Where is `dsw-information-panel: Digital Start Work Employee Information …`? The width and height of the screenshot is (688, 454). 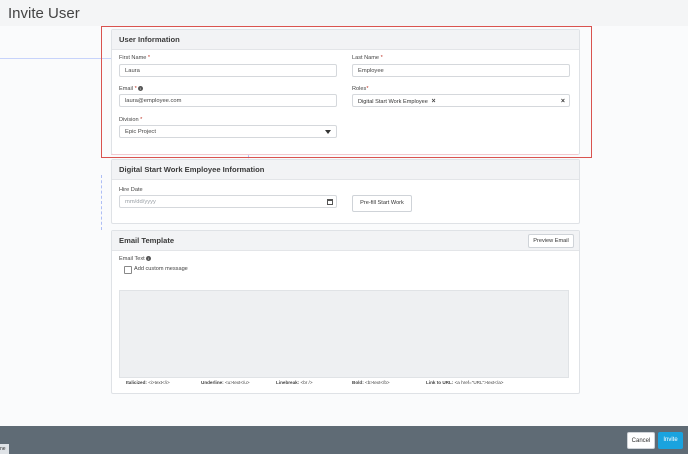
dsw-information-panel: Digital Start Work Employee Information … is located at coordinates (345, 191).